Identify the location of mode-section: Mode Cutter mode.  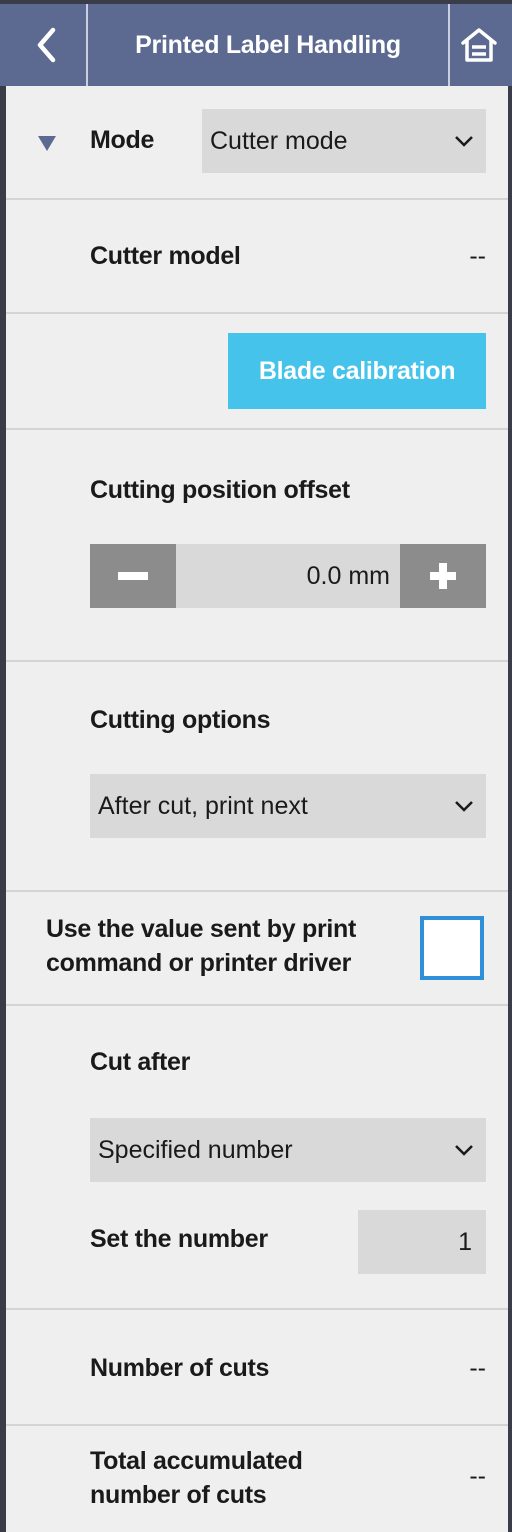
(257, 143).